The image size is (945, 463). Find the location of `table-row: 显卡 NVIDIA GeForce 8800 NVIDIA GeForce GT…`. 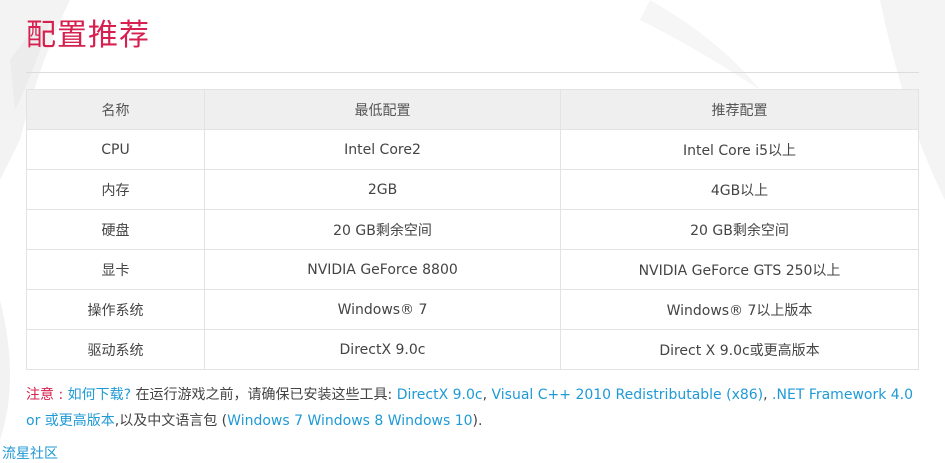

table-row: 显卡 NVIDIA GeForce 8800 NVIDIA GeForce GT… is located at coordinates (472, 269).